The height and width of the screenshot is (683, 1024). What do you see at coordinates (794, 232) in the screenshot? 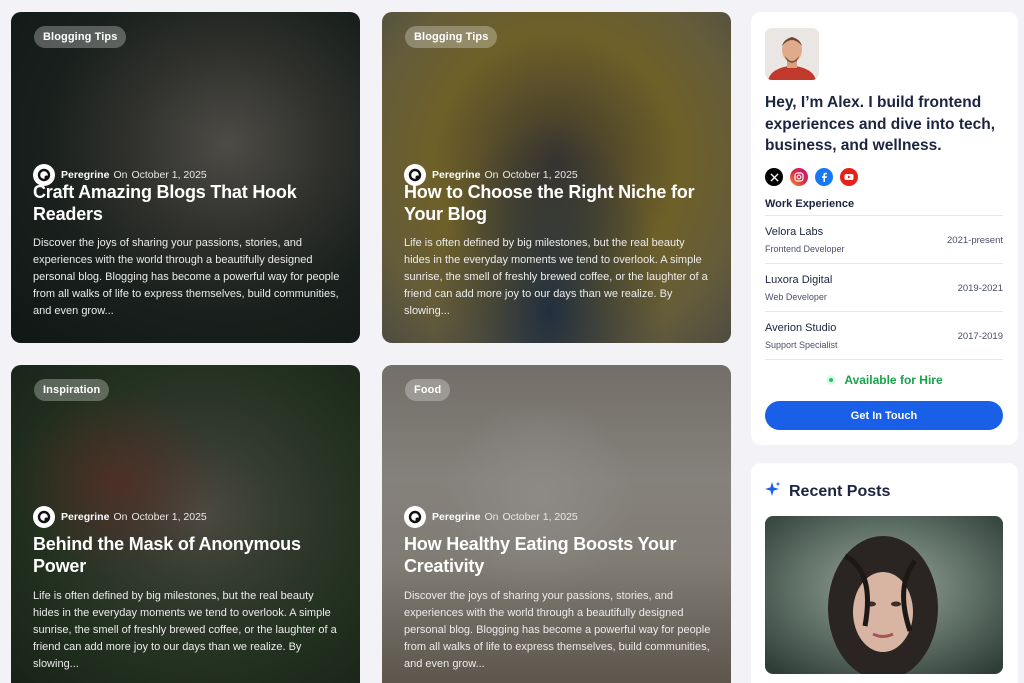
I see `company-name: Velora Labs` at bounding box center [794, 232].